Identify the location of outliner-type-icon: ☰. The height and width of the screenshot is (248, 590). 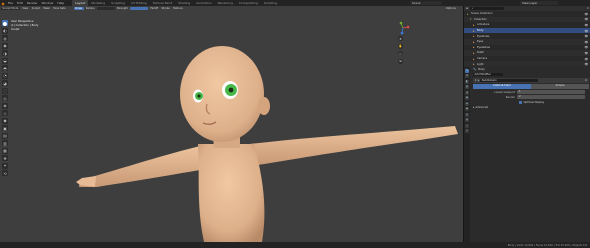
(467, 8).